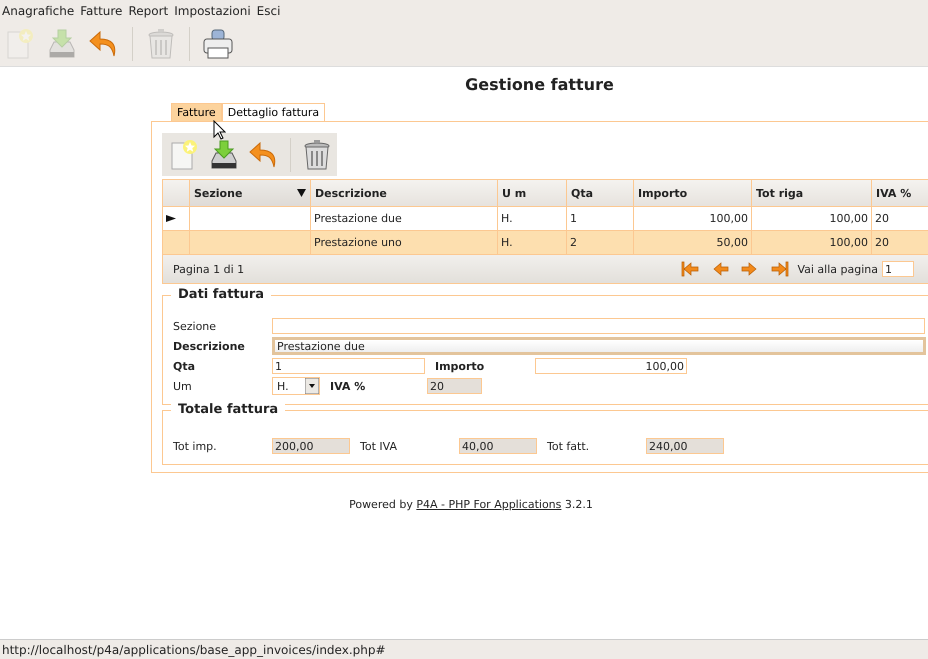 This screenshot has width=928, height=659. What do you see at coordinates (690, 269) in the screenshot?
I see `first-page-icon` at bounding box center [690, 269].